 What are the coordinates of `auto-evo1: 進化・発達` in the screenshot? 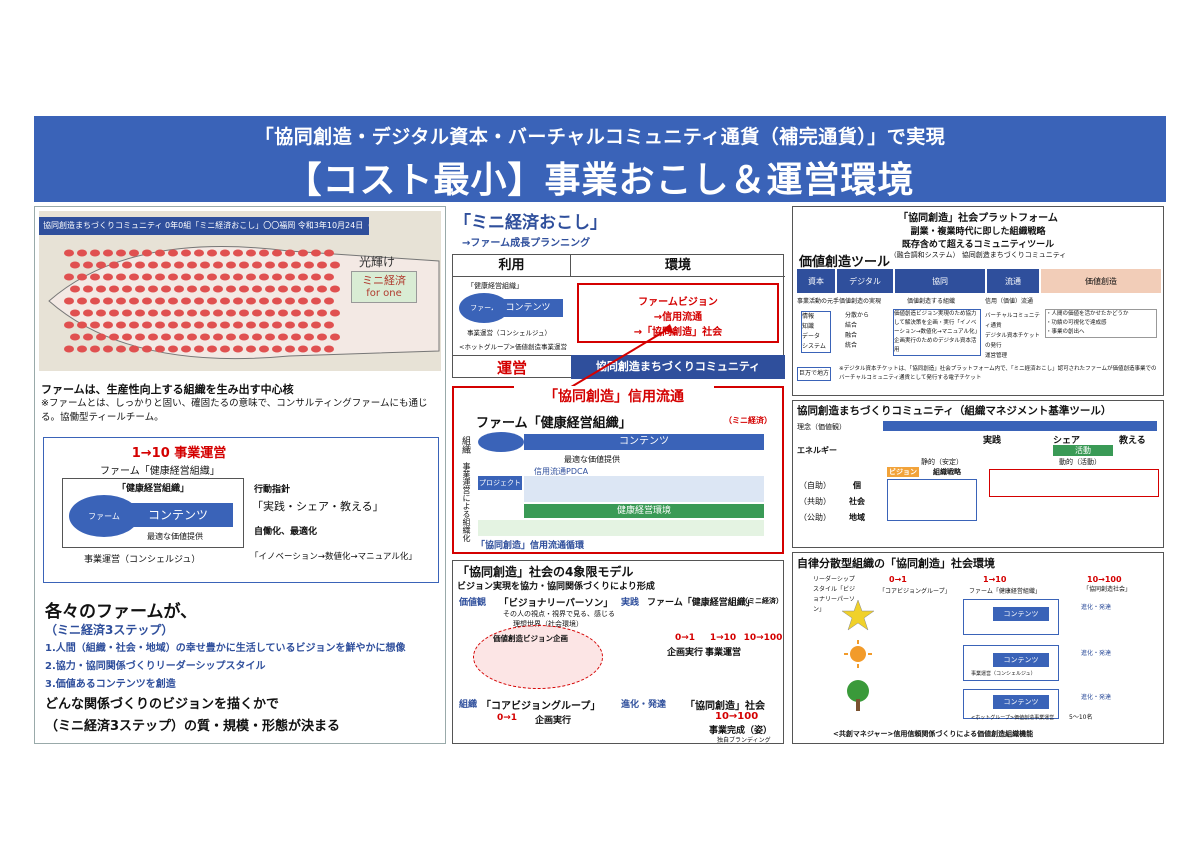 It's located at (1096, 607).